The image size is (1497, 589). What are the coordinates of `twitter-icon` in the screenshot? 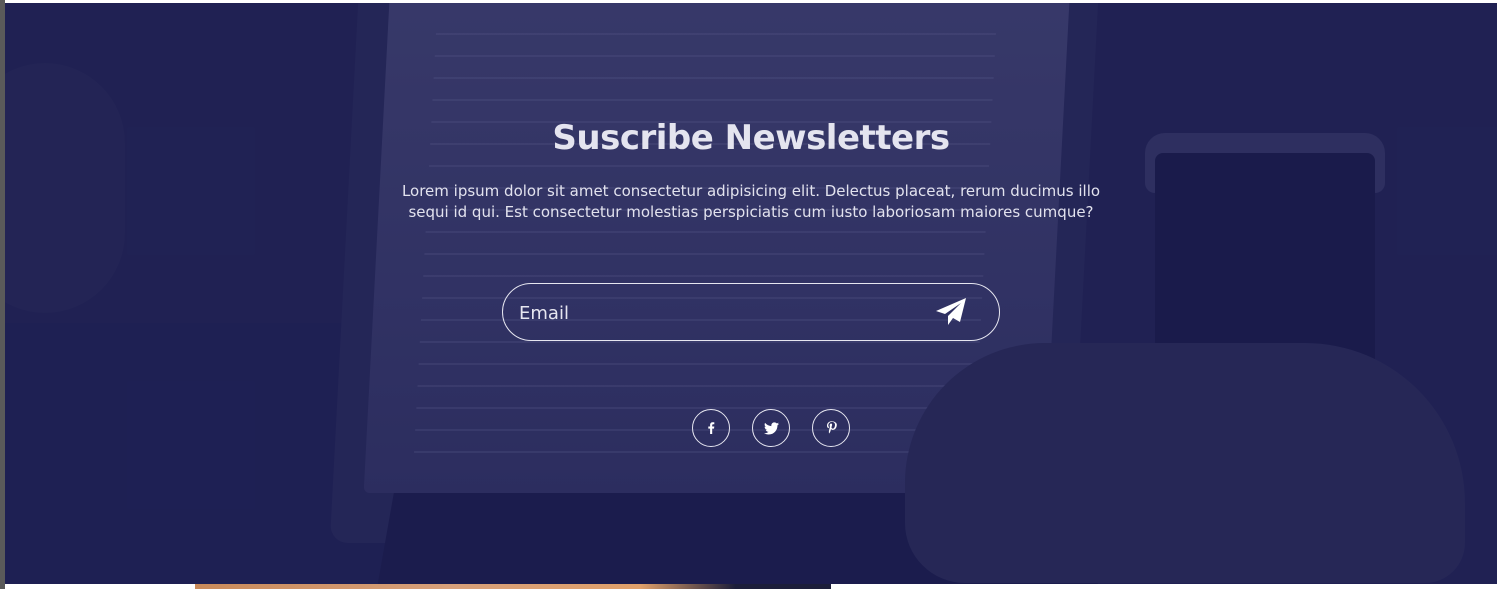 It's located at (771, 427).